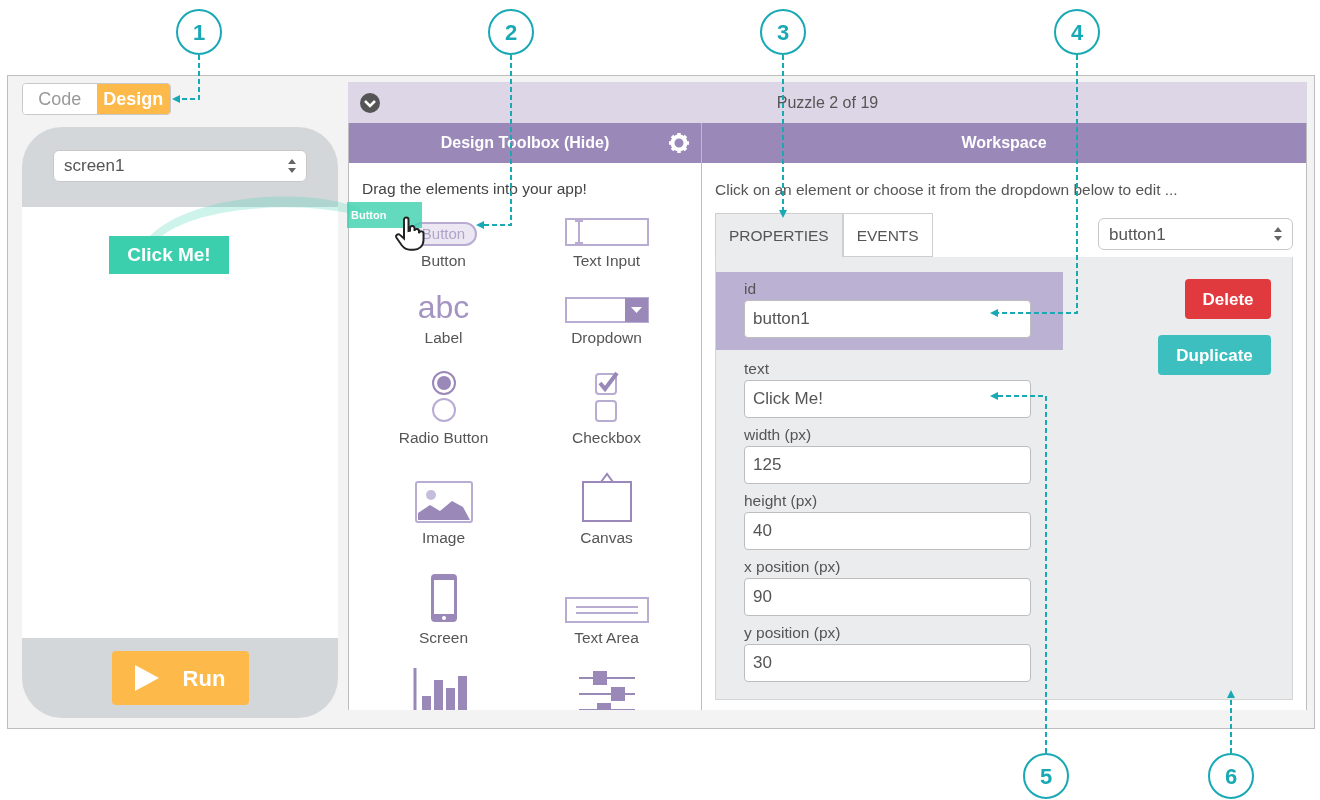 The height and width of the screenshot is (800, 1320). Describe the element at coordinates (443, 638) in the screenshot. I see `toolbox-item: Screen` at that location.